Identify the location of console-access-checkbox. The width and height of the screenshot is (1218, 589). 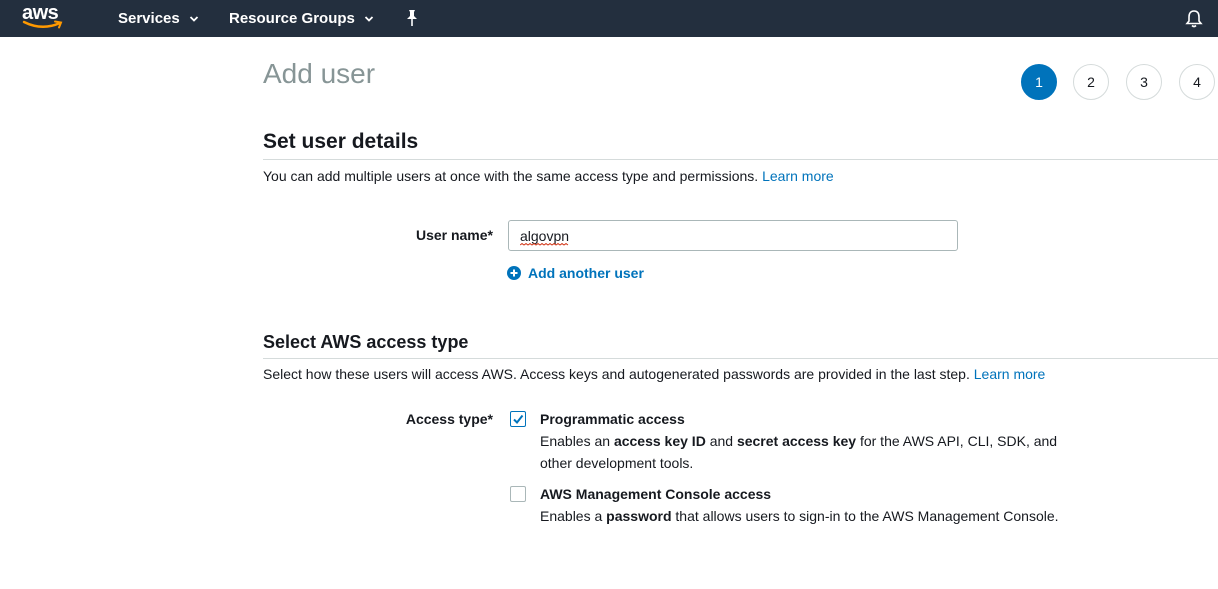
(518, 494).